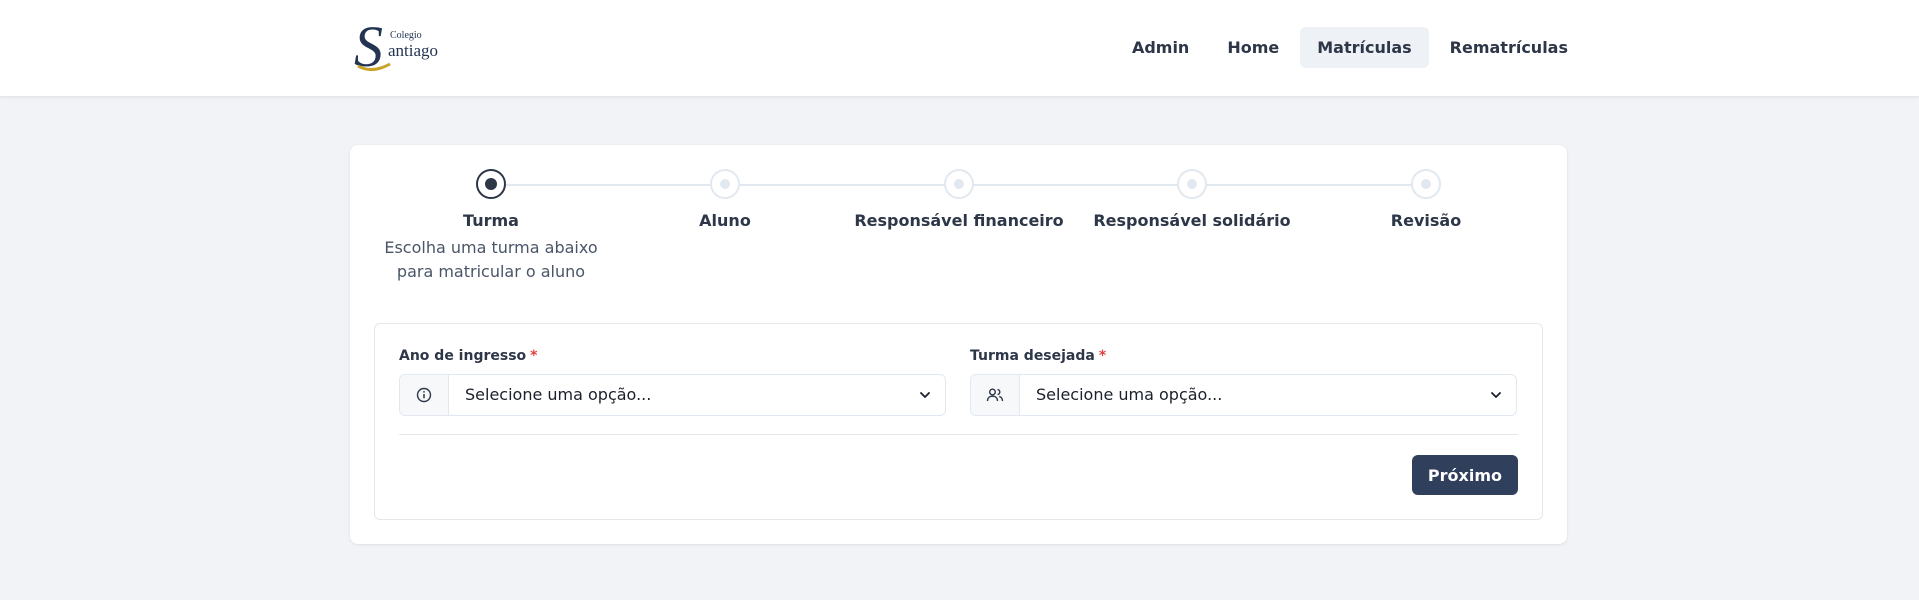 This screenshot has width=1919, height=600. Describe the element at coordinates (406, 35) in the screenshot. I see `logo-small-text: Colegio` at that location.